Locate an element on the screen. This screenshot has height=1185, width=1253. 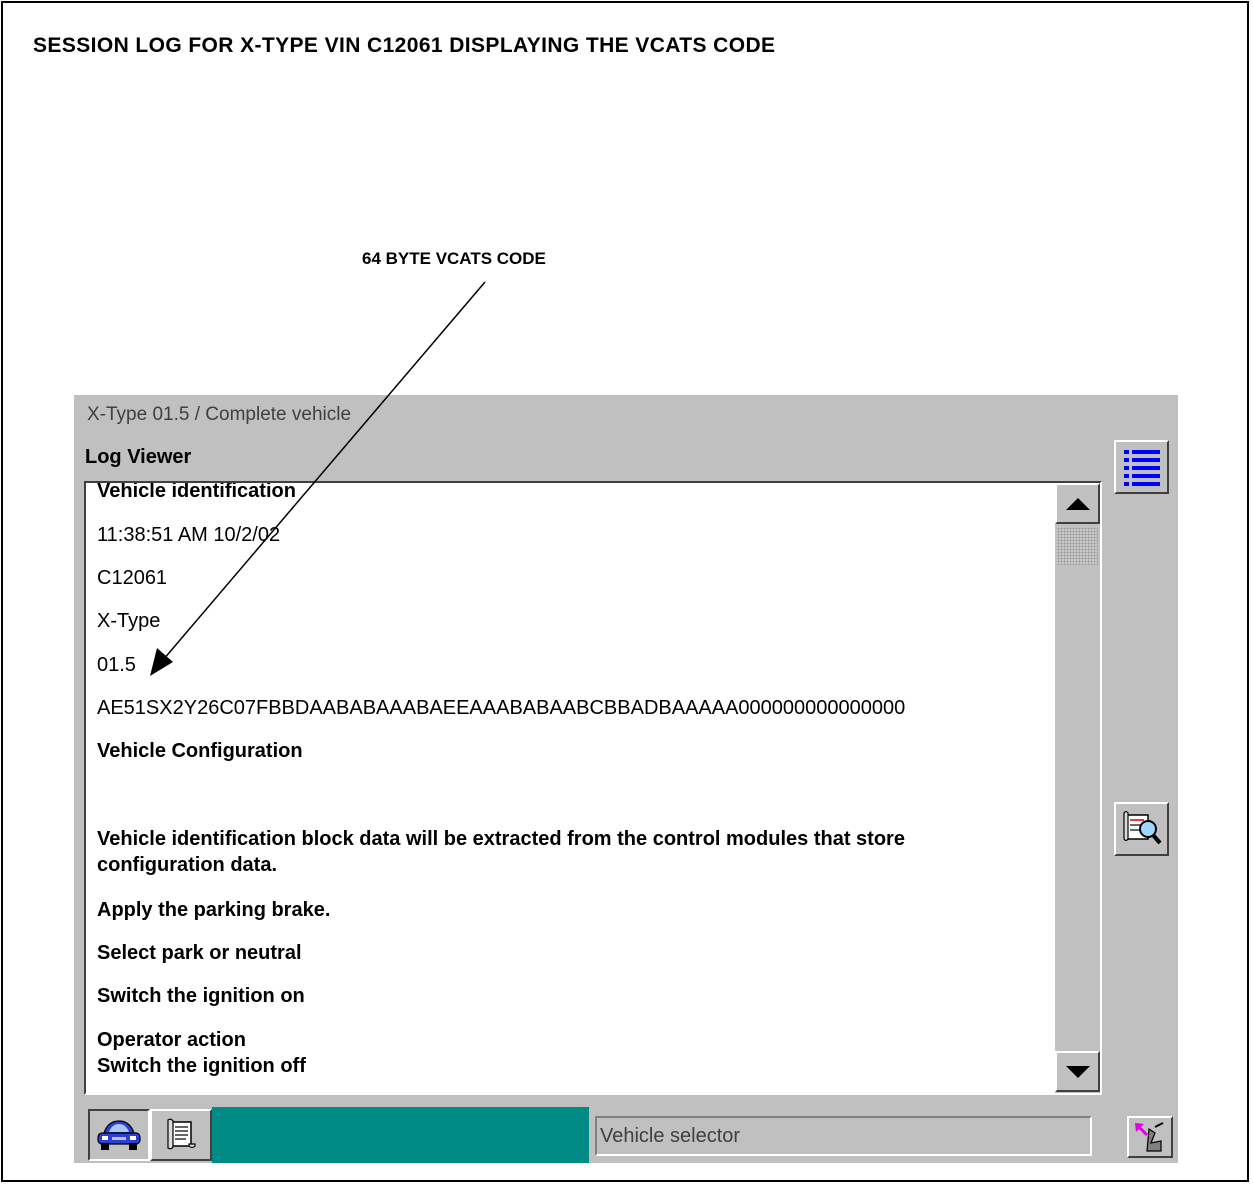
log-line: 11:38:51 AM 10/2/02 is located at coordinates (189, 535).